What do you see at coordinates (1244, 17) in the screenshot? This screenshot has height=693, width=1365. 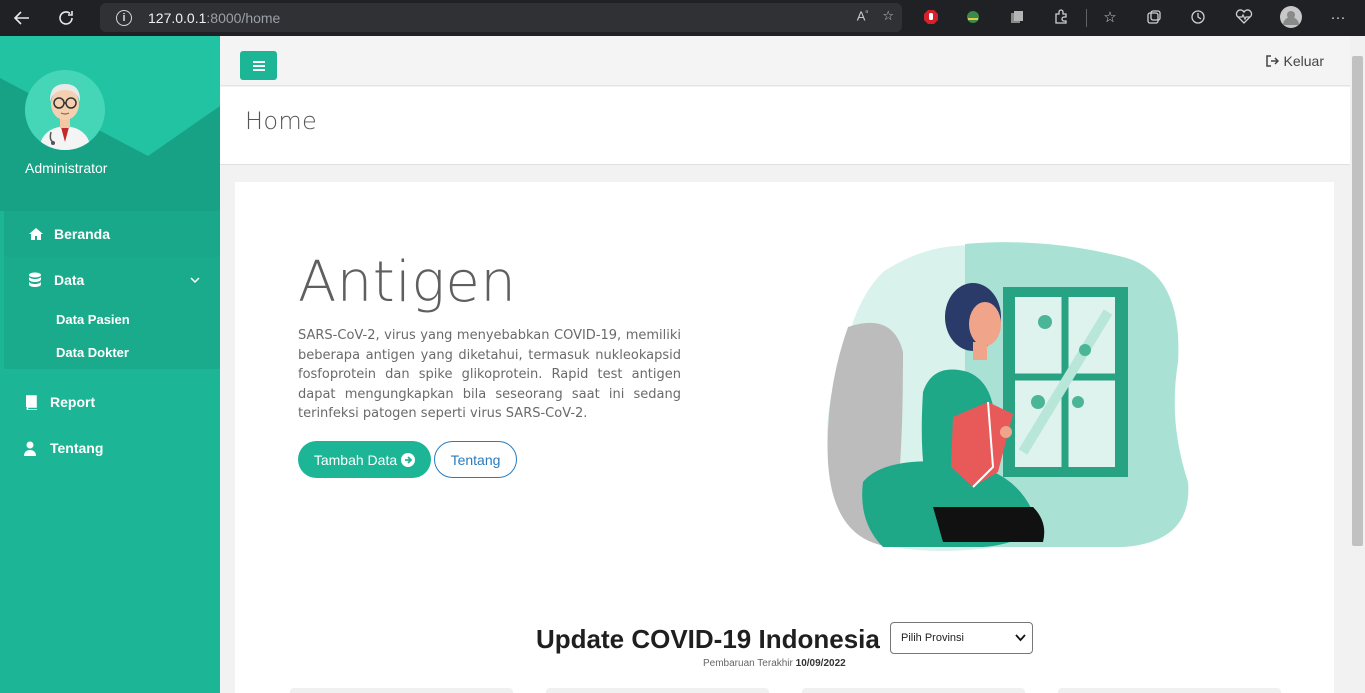 I see `health-icon` at bounding box center [1244, 17].